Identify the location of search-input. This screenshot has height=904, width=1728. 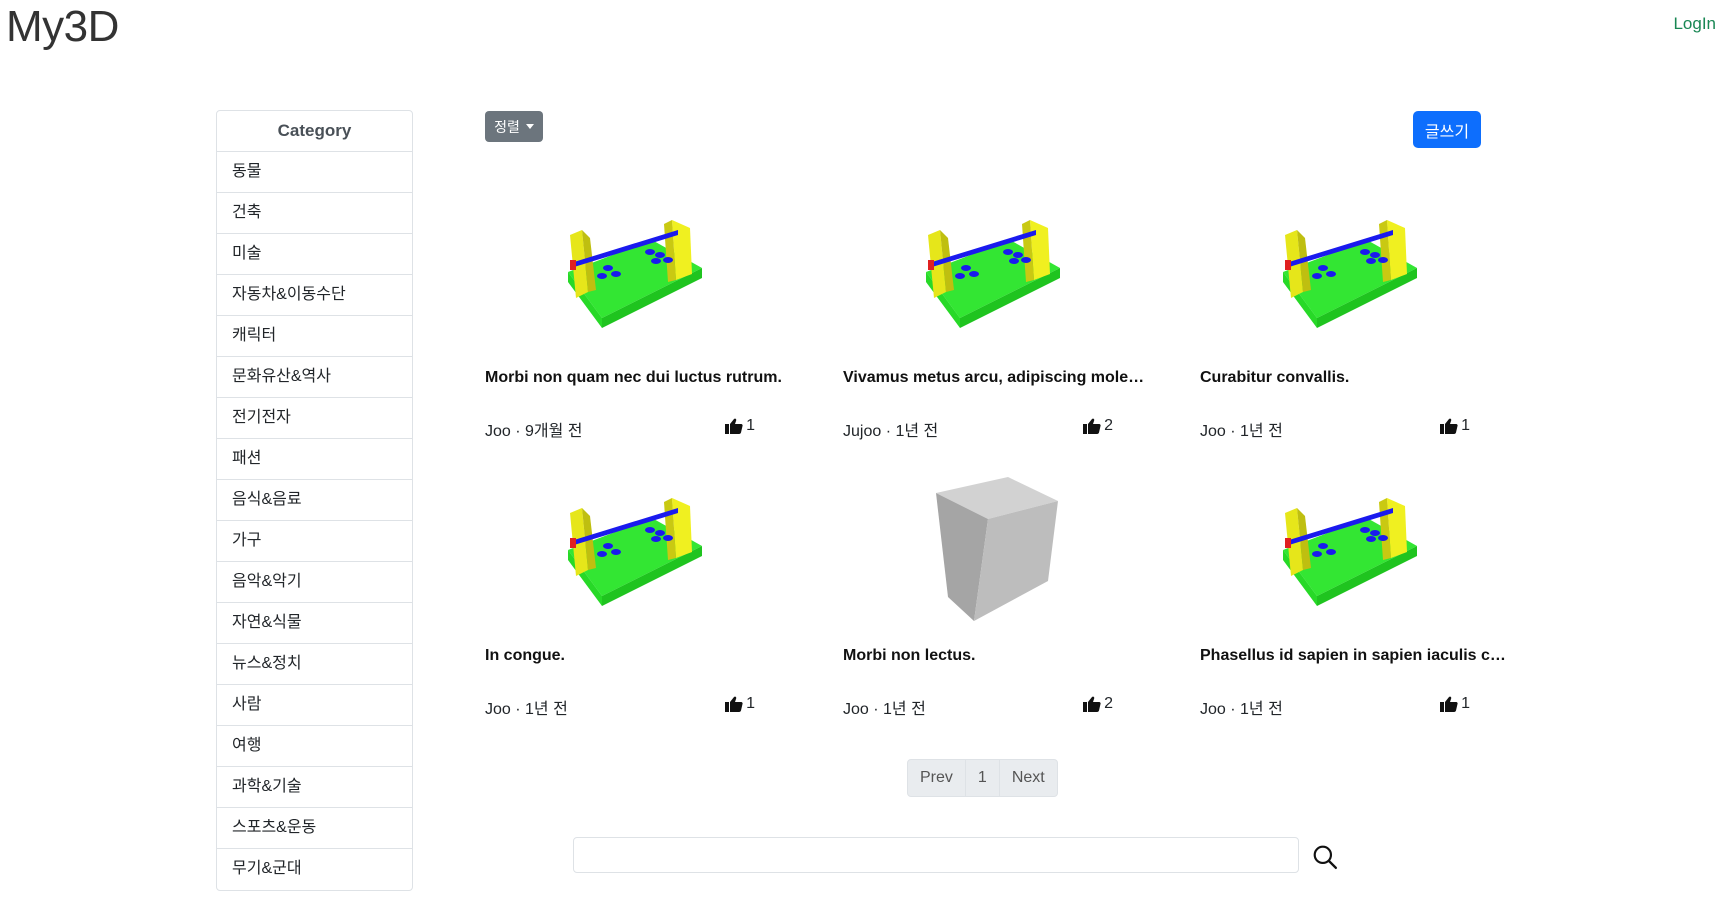
(936, 855).